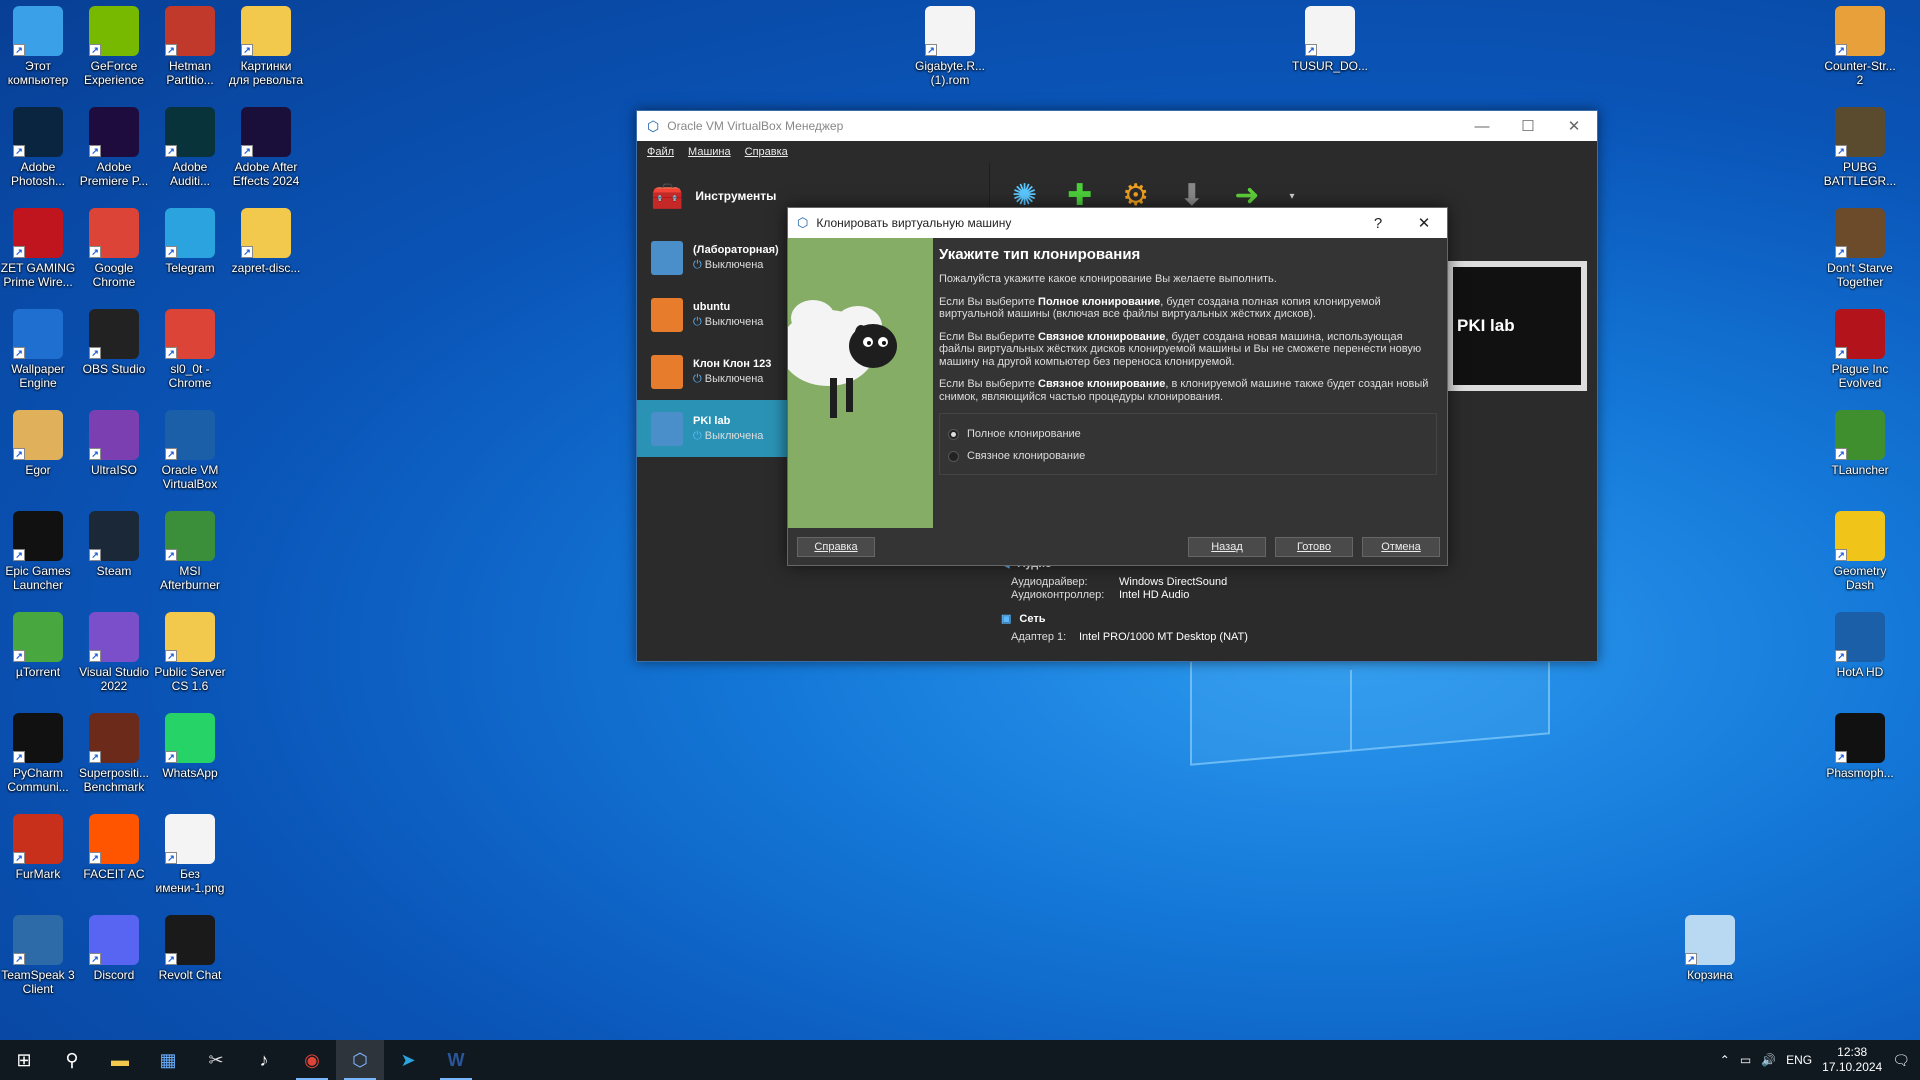  What do you see at coordinates (1901, 1060) in the screenshot?
I see `notifications-icon: 🗨` at bounding box center [1901, 1060].